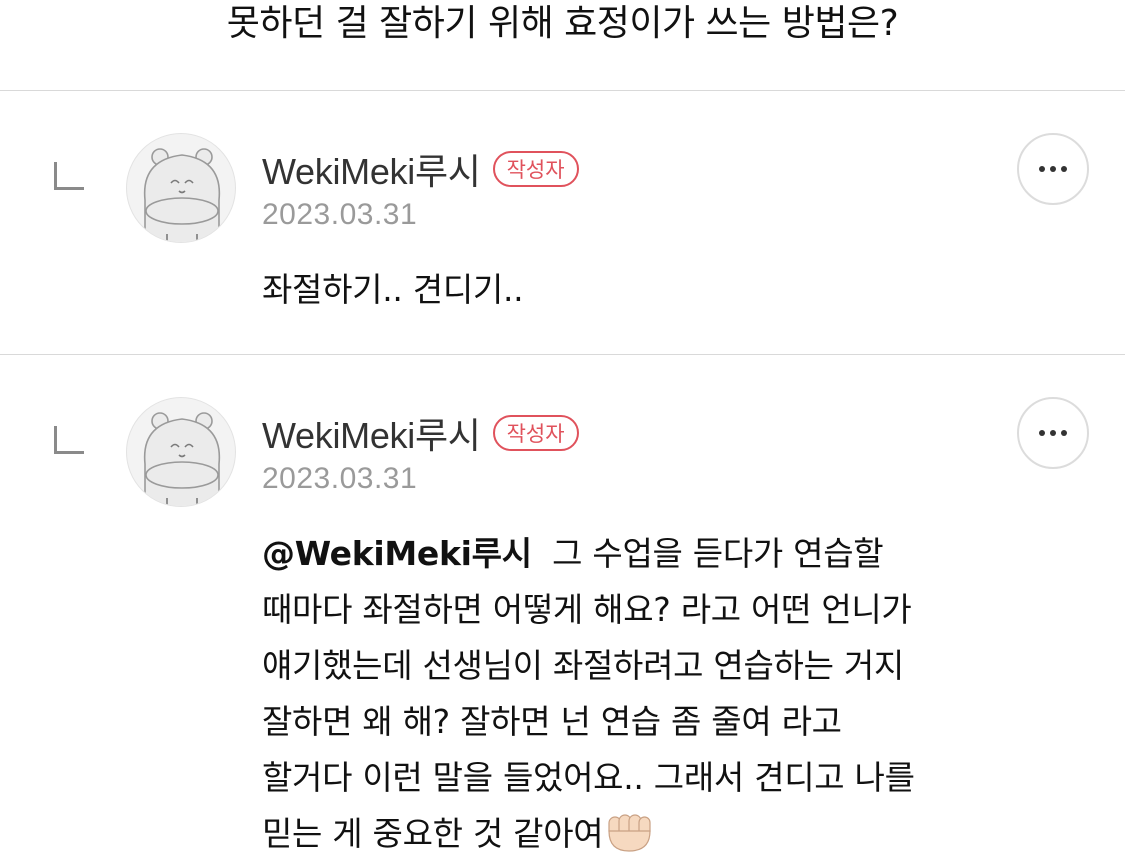 This screenshot has height=863, width=1125. I want to click on comment-line: 얘기했는데 선생님이 좌절하려고 연습하는 거지, so click(583, 665).